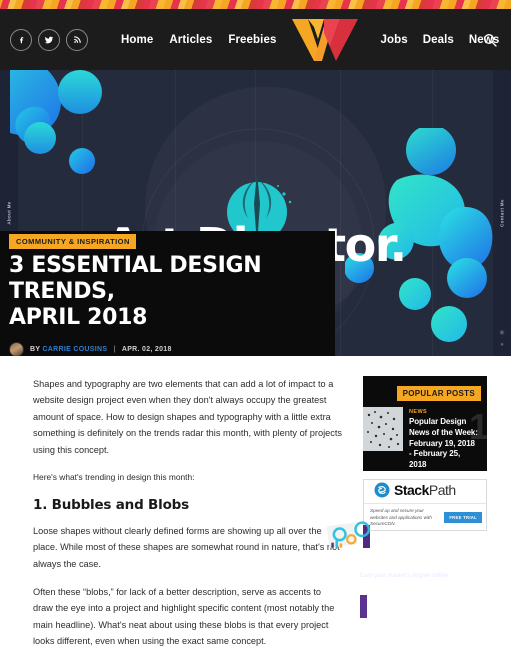 The height and width of the screenshot is (650, 511). I want to click on post-title-line-2: APRIL 2018, so click(78, 317).